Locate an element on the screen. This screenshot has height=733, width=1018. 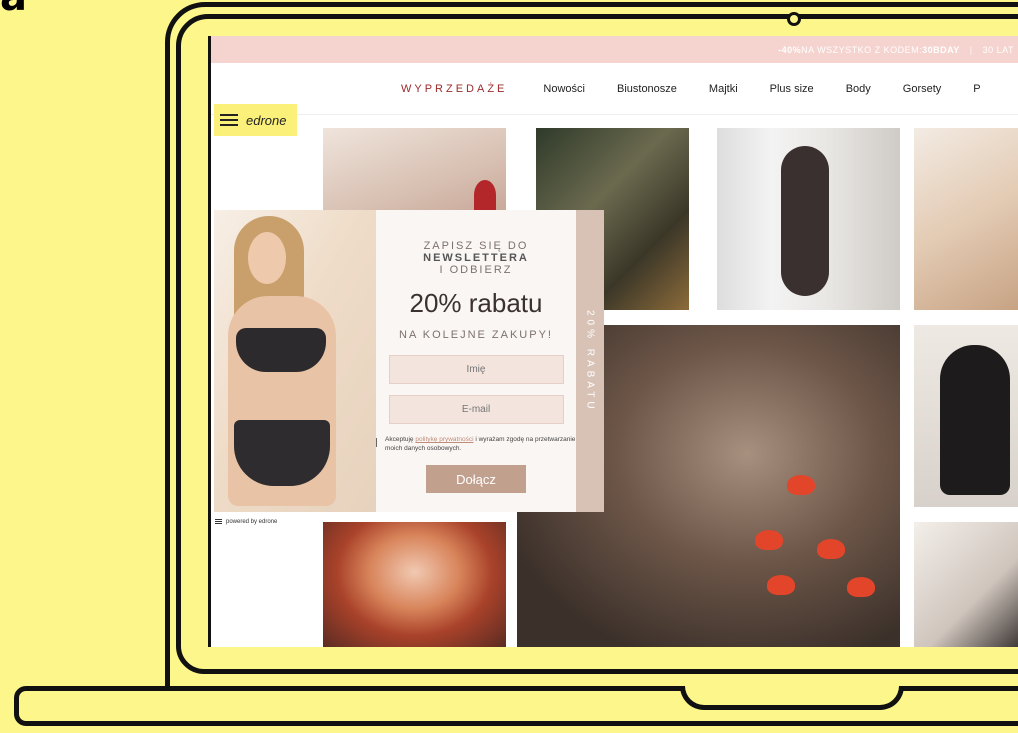
consent-prefix: Akceptuję is located at coordinates (400, 439).